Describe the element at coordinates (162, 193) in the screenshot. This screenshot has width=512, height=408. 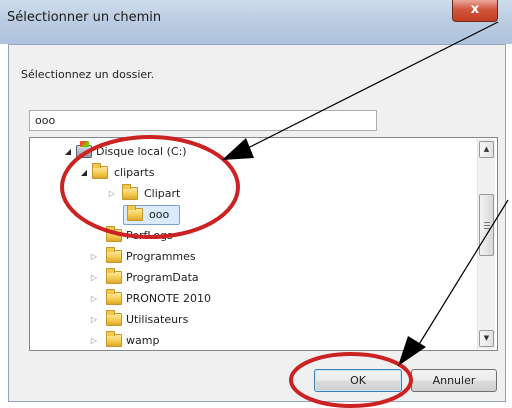
I see `tree-item-label: Clipart` at that location.